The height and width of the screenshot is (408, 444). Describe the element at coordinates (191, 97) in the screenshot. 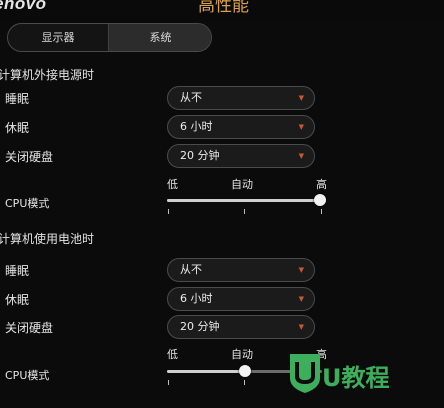

I see `sleep-value-ac: 从不` at that location.